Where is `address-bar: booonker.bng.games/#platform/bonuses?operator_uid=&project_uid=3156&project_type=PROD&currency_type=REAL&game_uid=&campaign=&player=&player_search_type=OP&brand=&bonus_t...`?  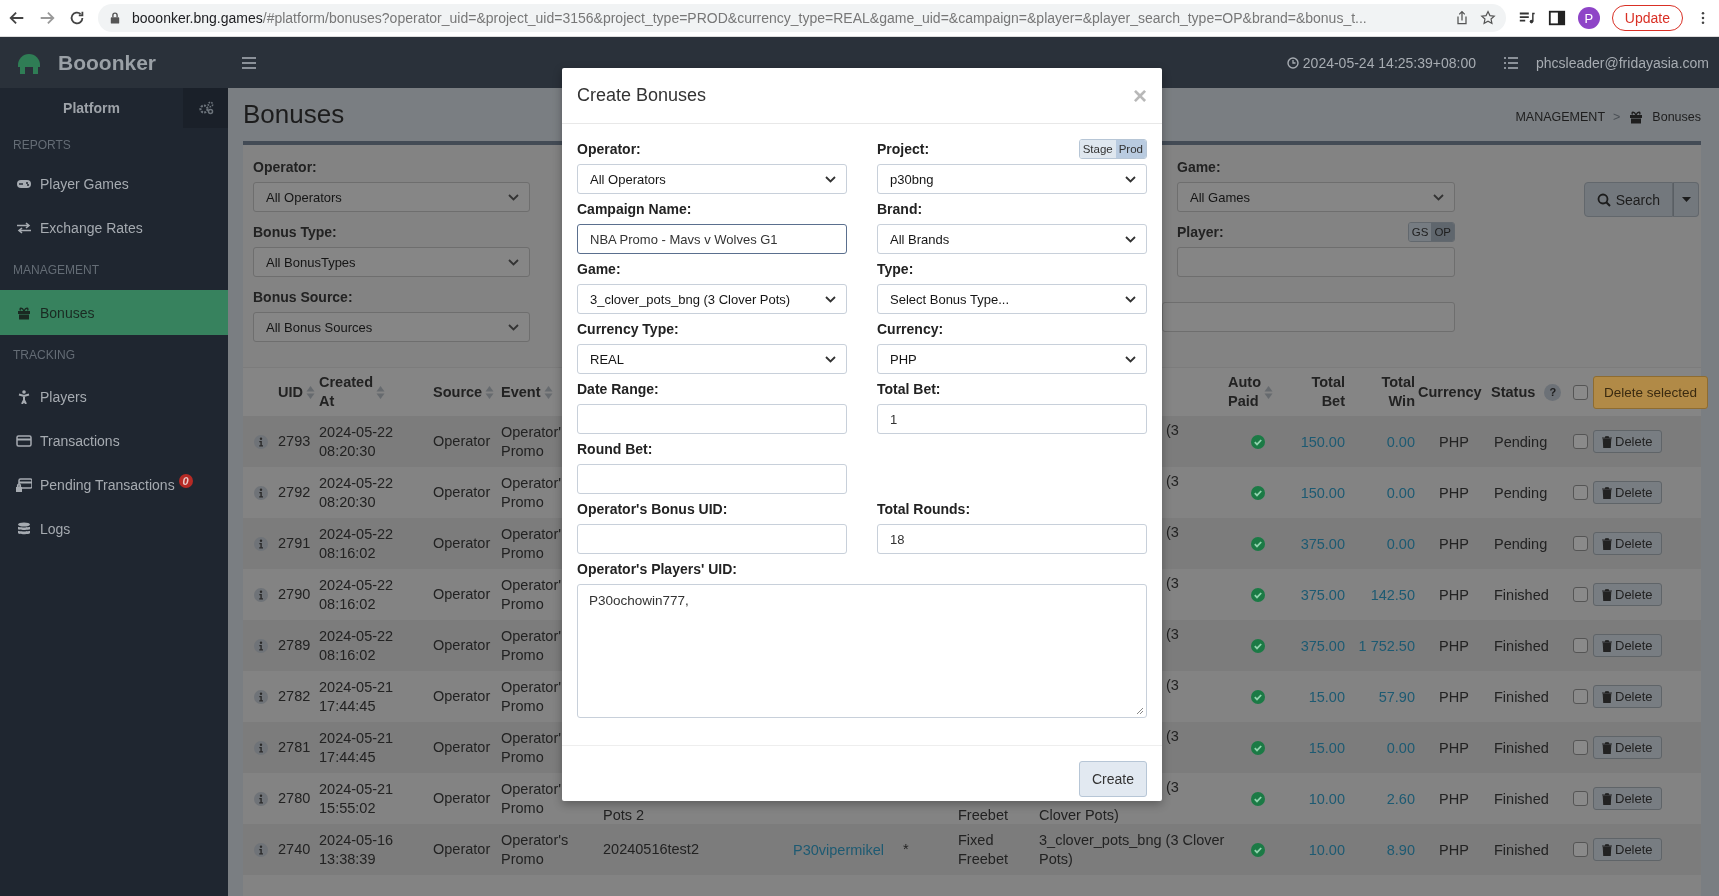
address-bar: booonker.bng.games/#platform/bonuses?operator_uid=&project_uid=3156&project_type=PROD&currency_type=REAL&game_uid=&campaign=&player=&player_search_type=OP&brand=&bonus_t... is located at coordinates (802, 18).